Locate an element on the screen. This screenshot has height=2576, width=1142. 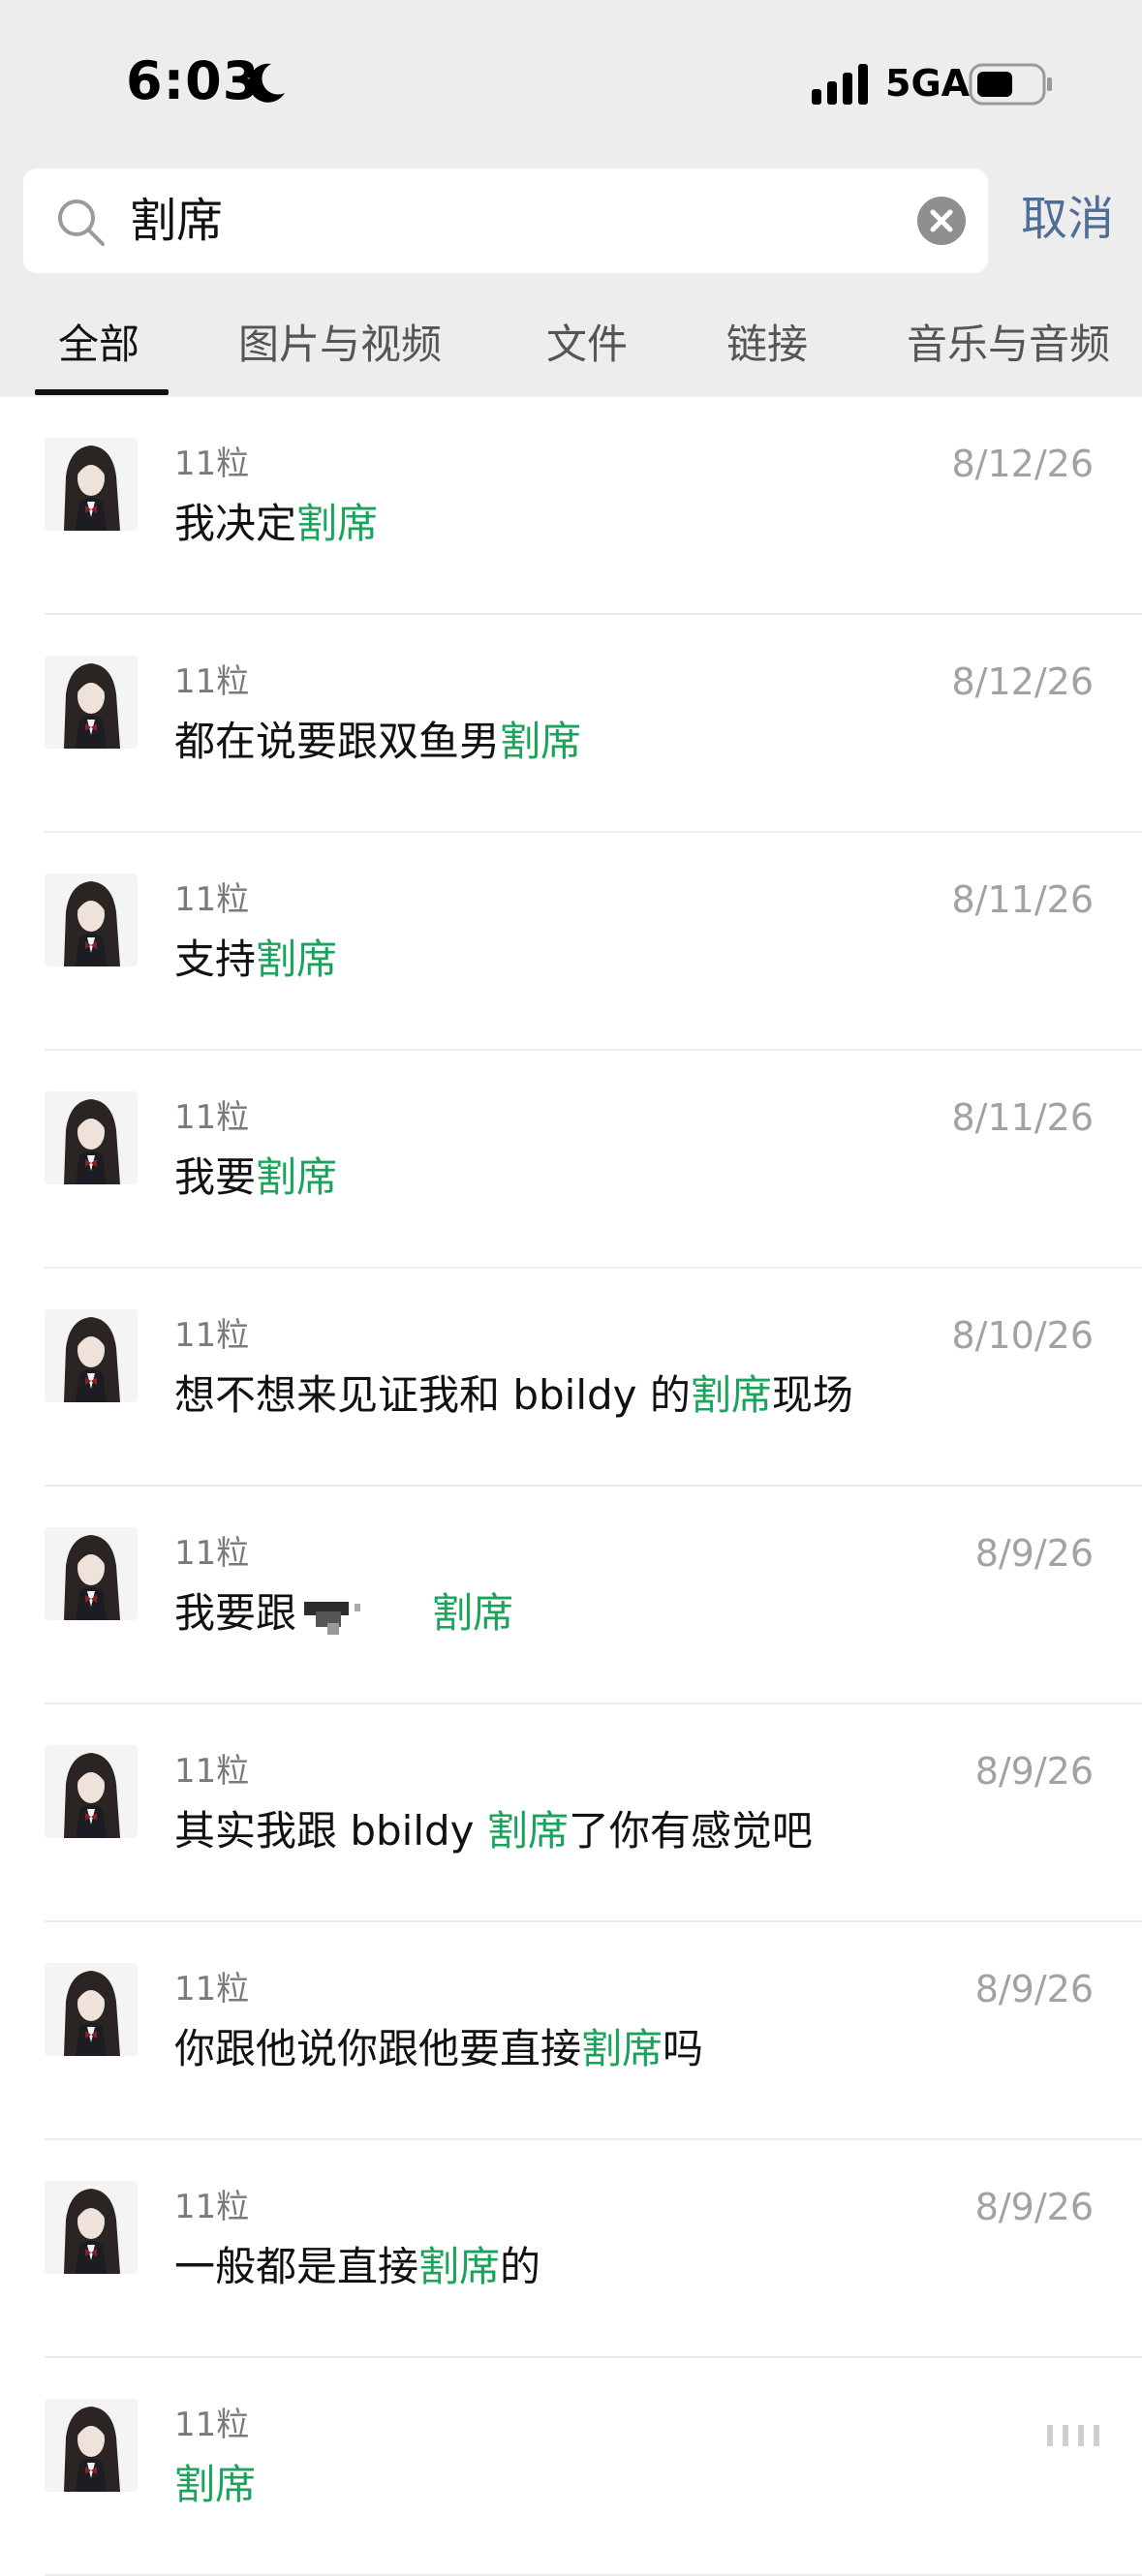
tab-media: 图片与视频 is located at coordinates (340, 345).